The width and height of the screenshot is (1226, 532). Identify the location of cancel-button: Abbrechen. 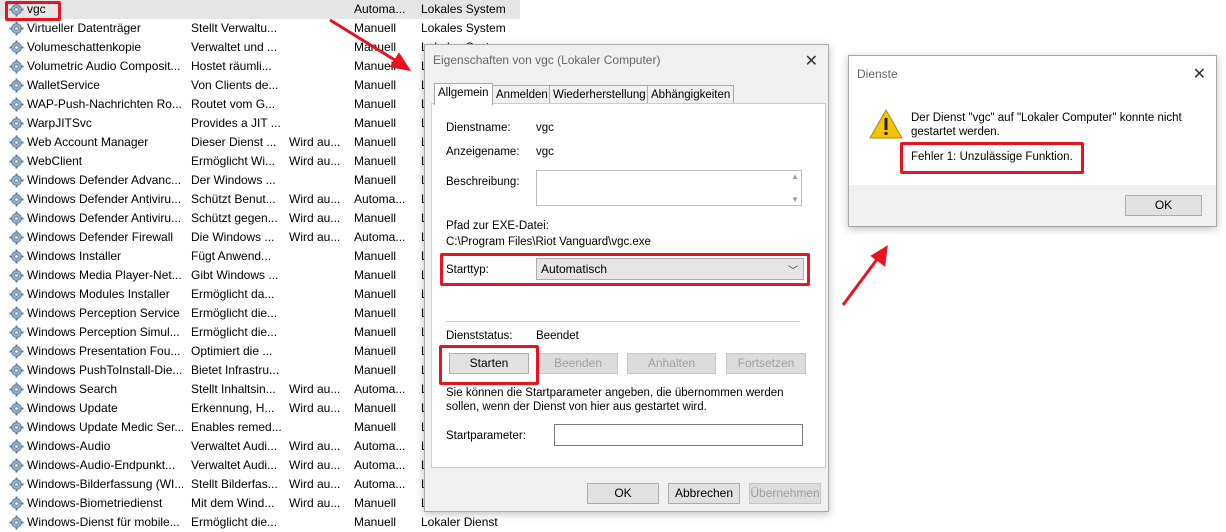
(704, 493).